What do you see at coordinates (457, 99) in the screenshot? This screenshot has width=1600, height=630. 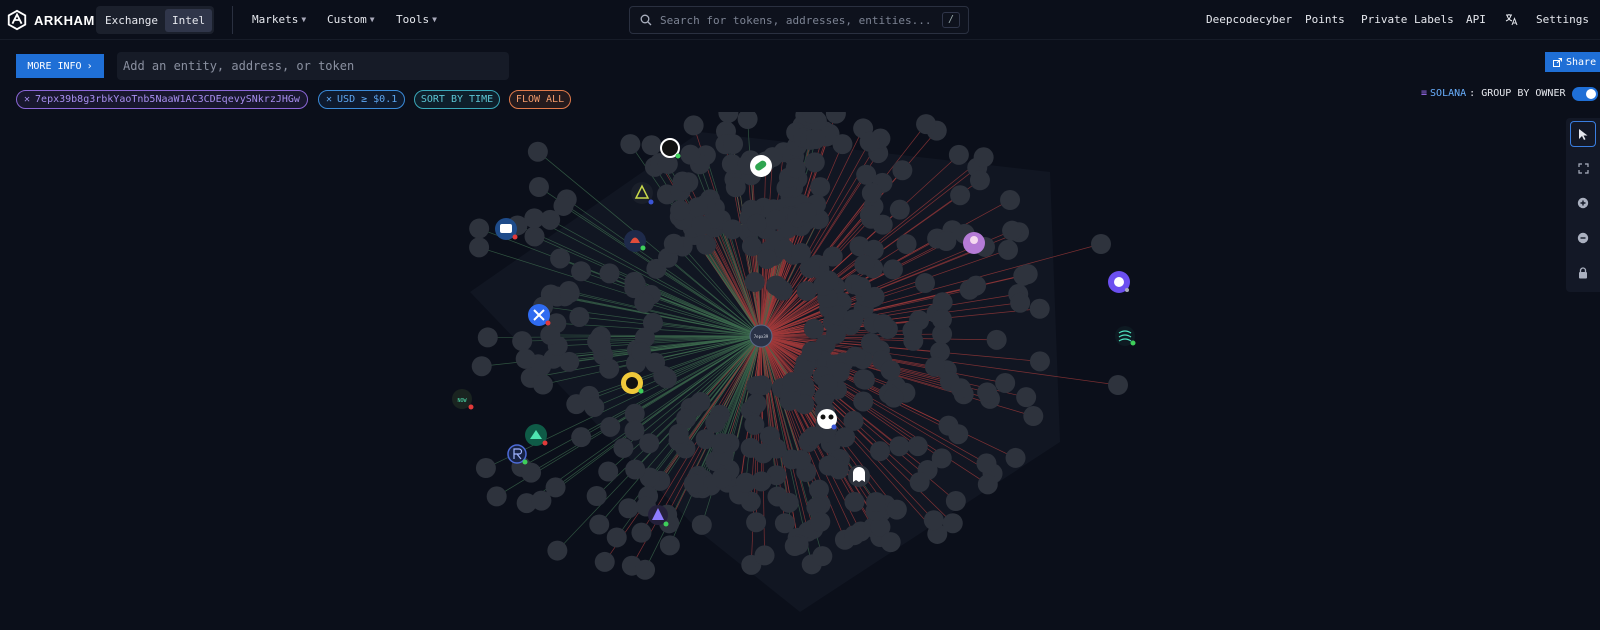 I see `sort-by-time-chip: SORT BY TIME` at bounding box center [457, 99].